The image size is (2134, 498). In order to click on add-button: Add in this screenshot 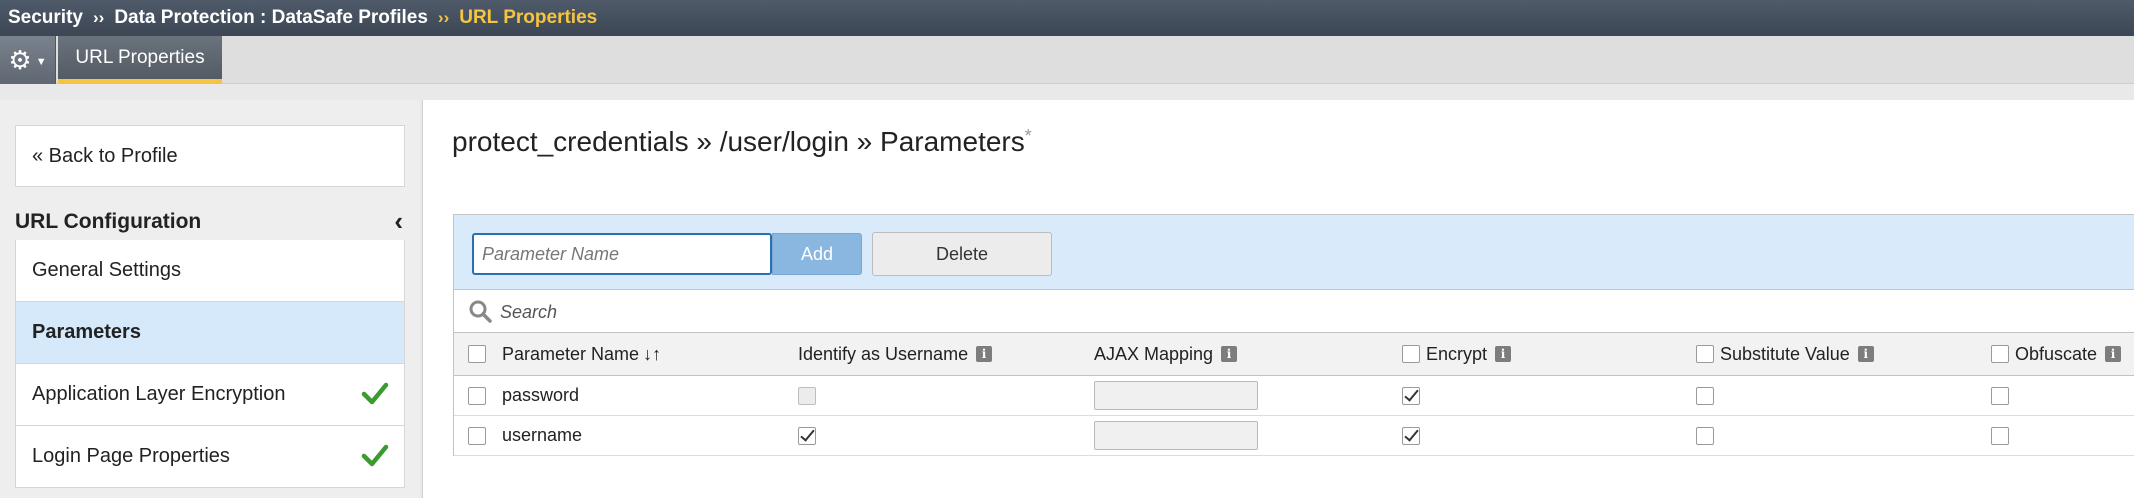, I will do `click(817, 254)`.